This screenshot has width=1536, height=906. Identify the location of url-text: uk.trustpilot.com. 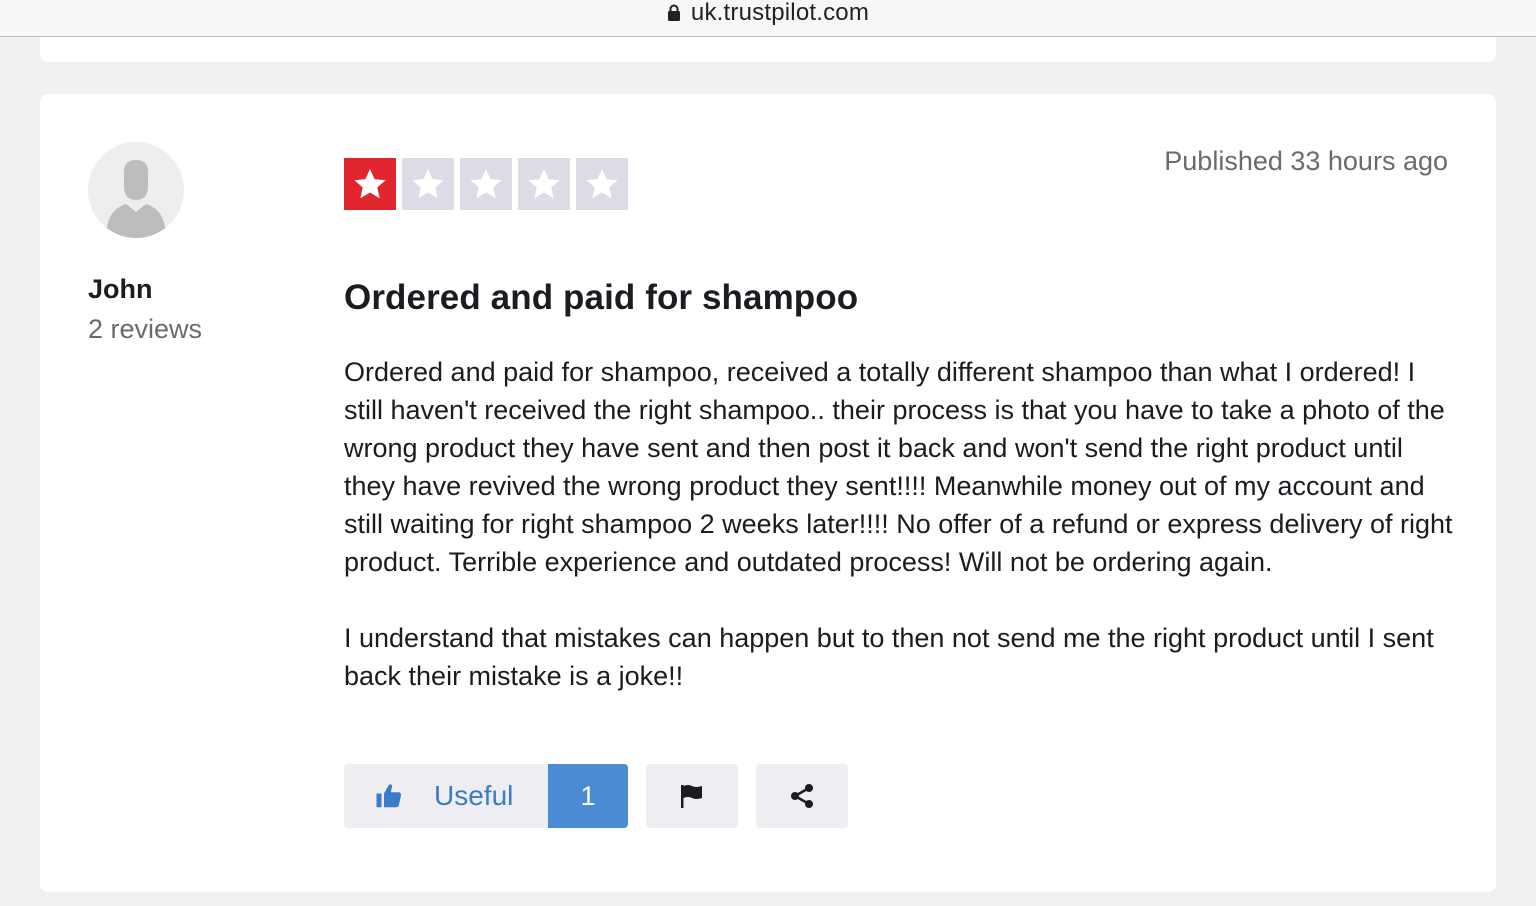
(780, 13).